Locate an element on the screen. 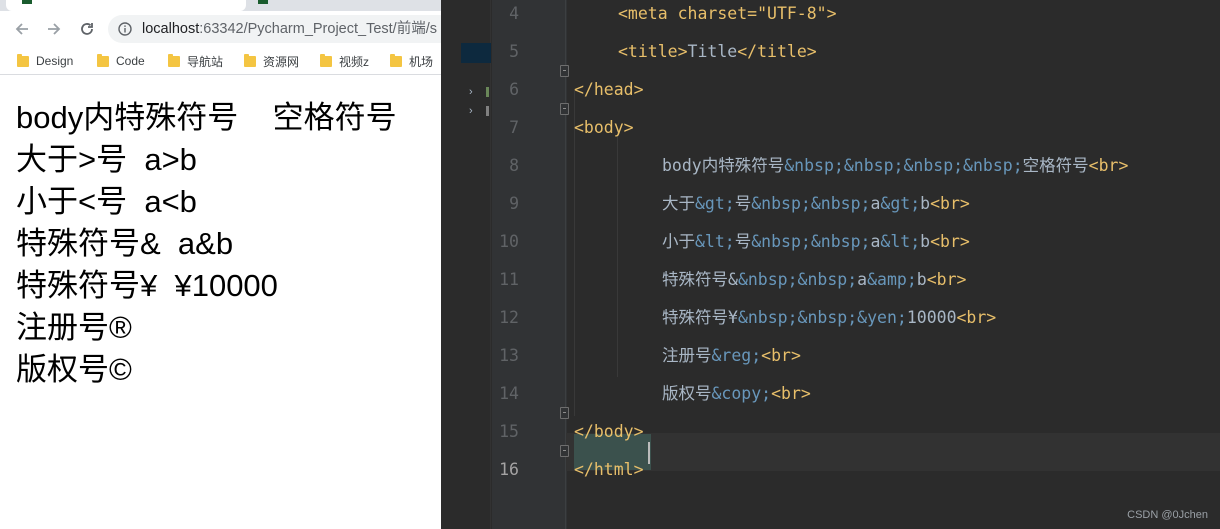 This screenshot has width=1220, height=529. bookmark-airport: 机场 is located at coordinates (411, 61).